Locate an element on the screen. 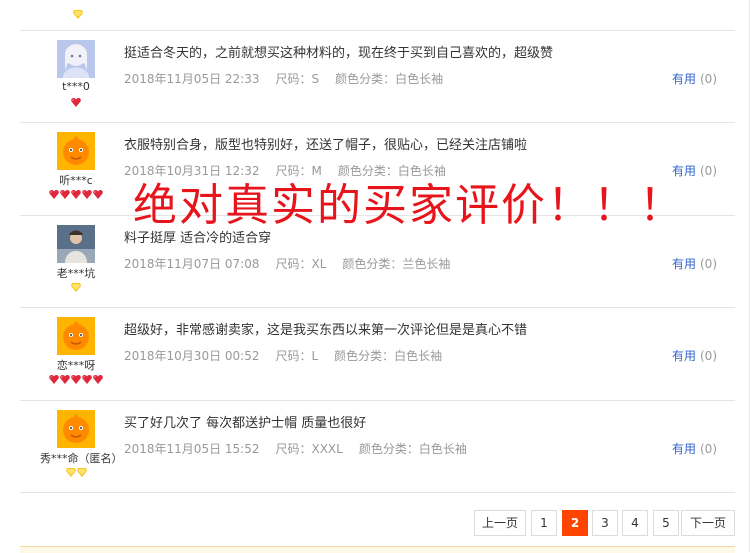 This screenshot has width=750, height=553. review-text: 挺适合冬天的，之前就想买这种材料的，现在终于买到自己喜欢的，超级赞 is located at coordinates (339, 53).